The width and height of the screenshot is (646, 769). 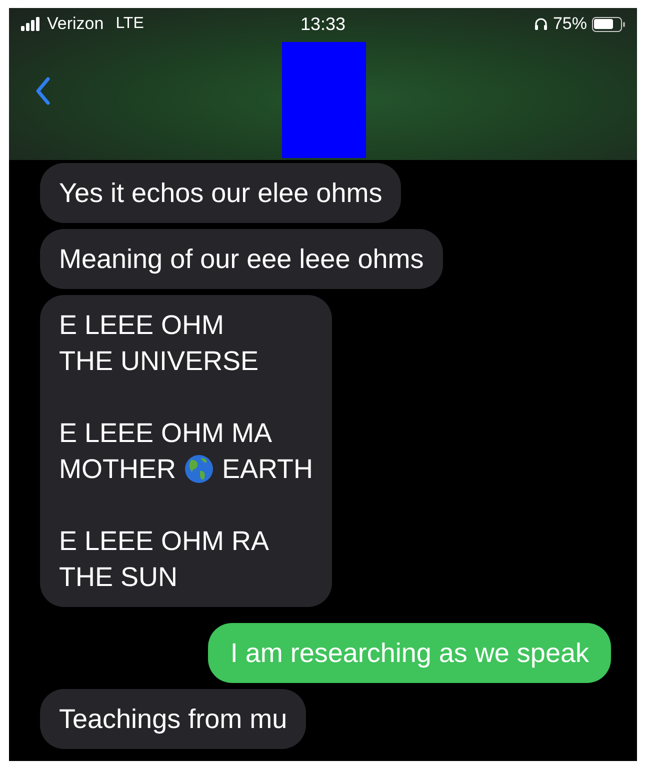 I want to click on message-text: Teachings from mu, so click(x=173, y=719).